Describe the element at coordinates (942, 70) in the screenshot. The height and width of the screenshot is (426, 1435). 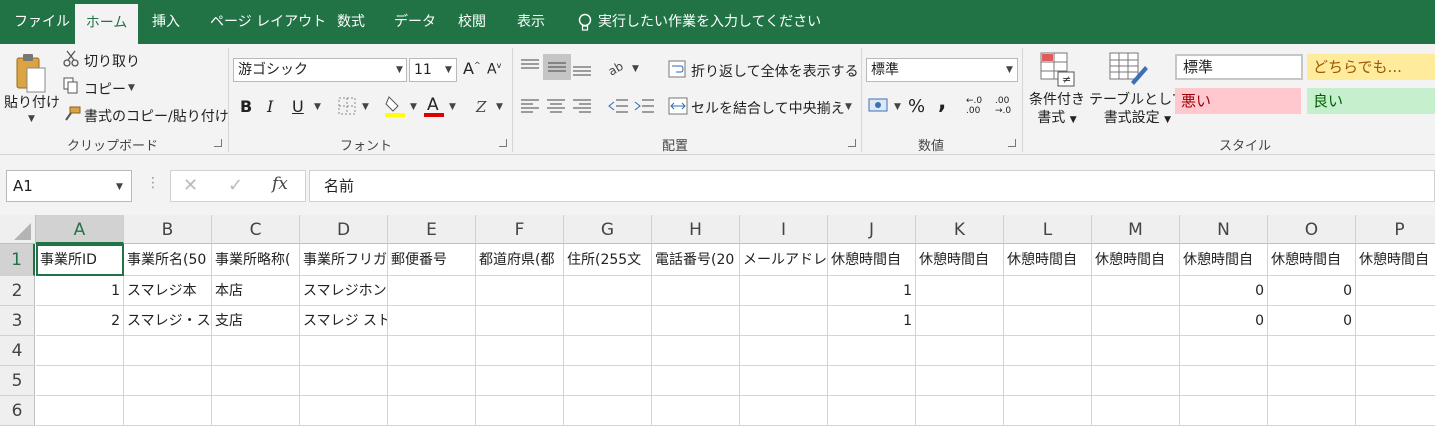
I see `number-format-select: 標準` at that location.